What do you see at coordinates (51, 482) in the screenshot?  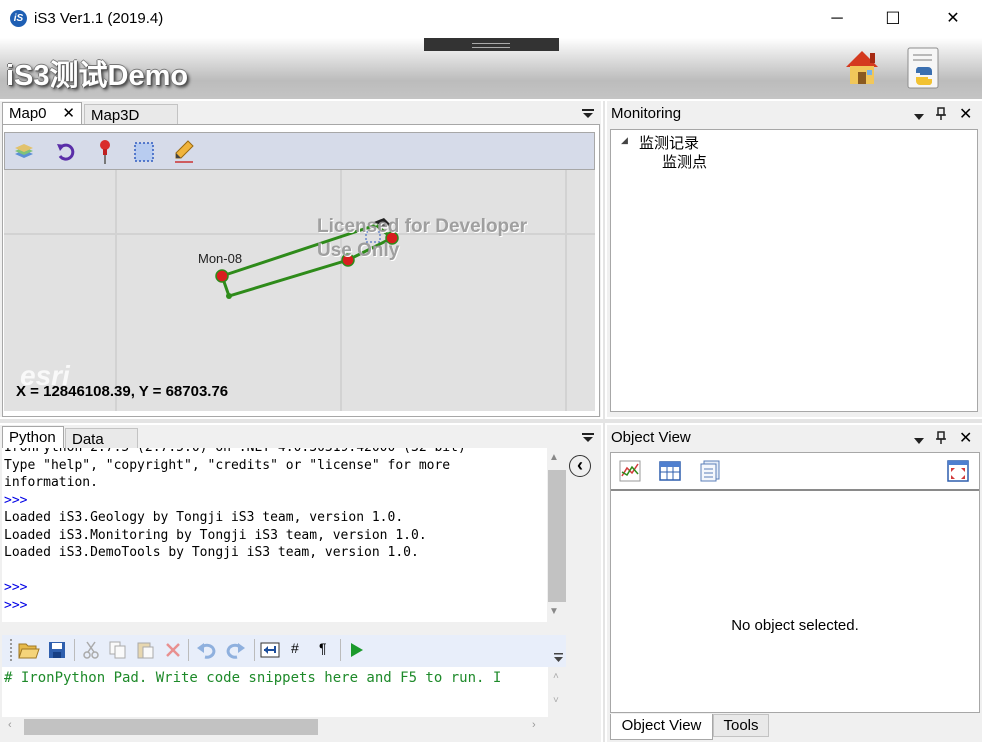 I see `console-line: information.` at bounding box center [51, 482].